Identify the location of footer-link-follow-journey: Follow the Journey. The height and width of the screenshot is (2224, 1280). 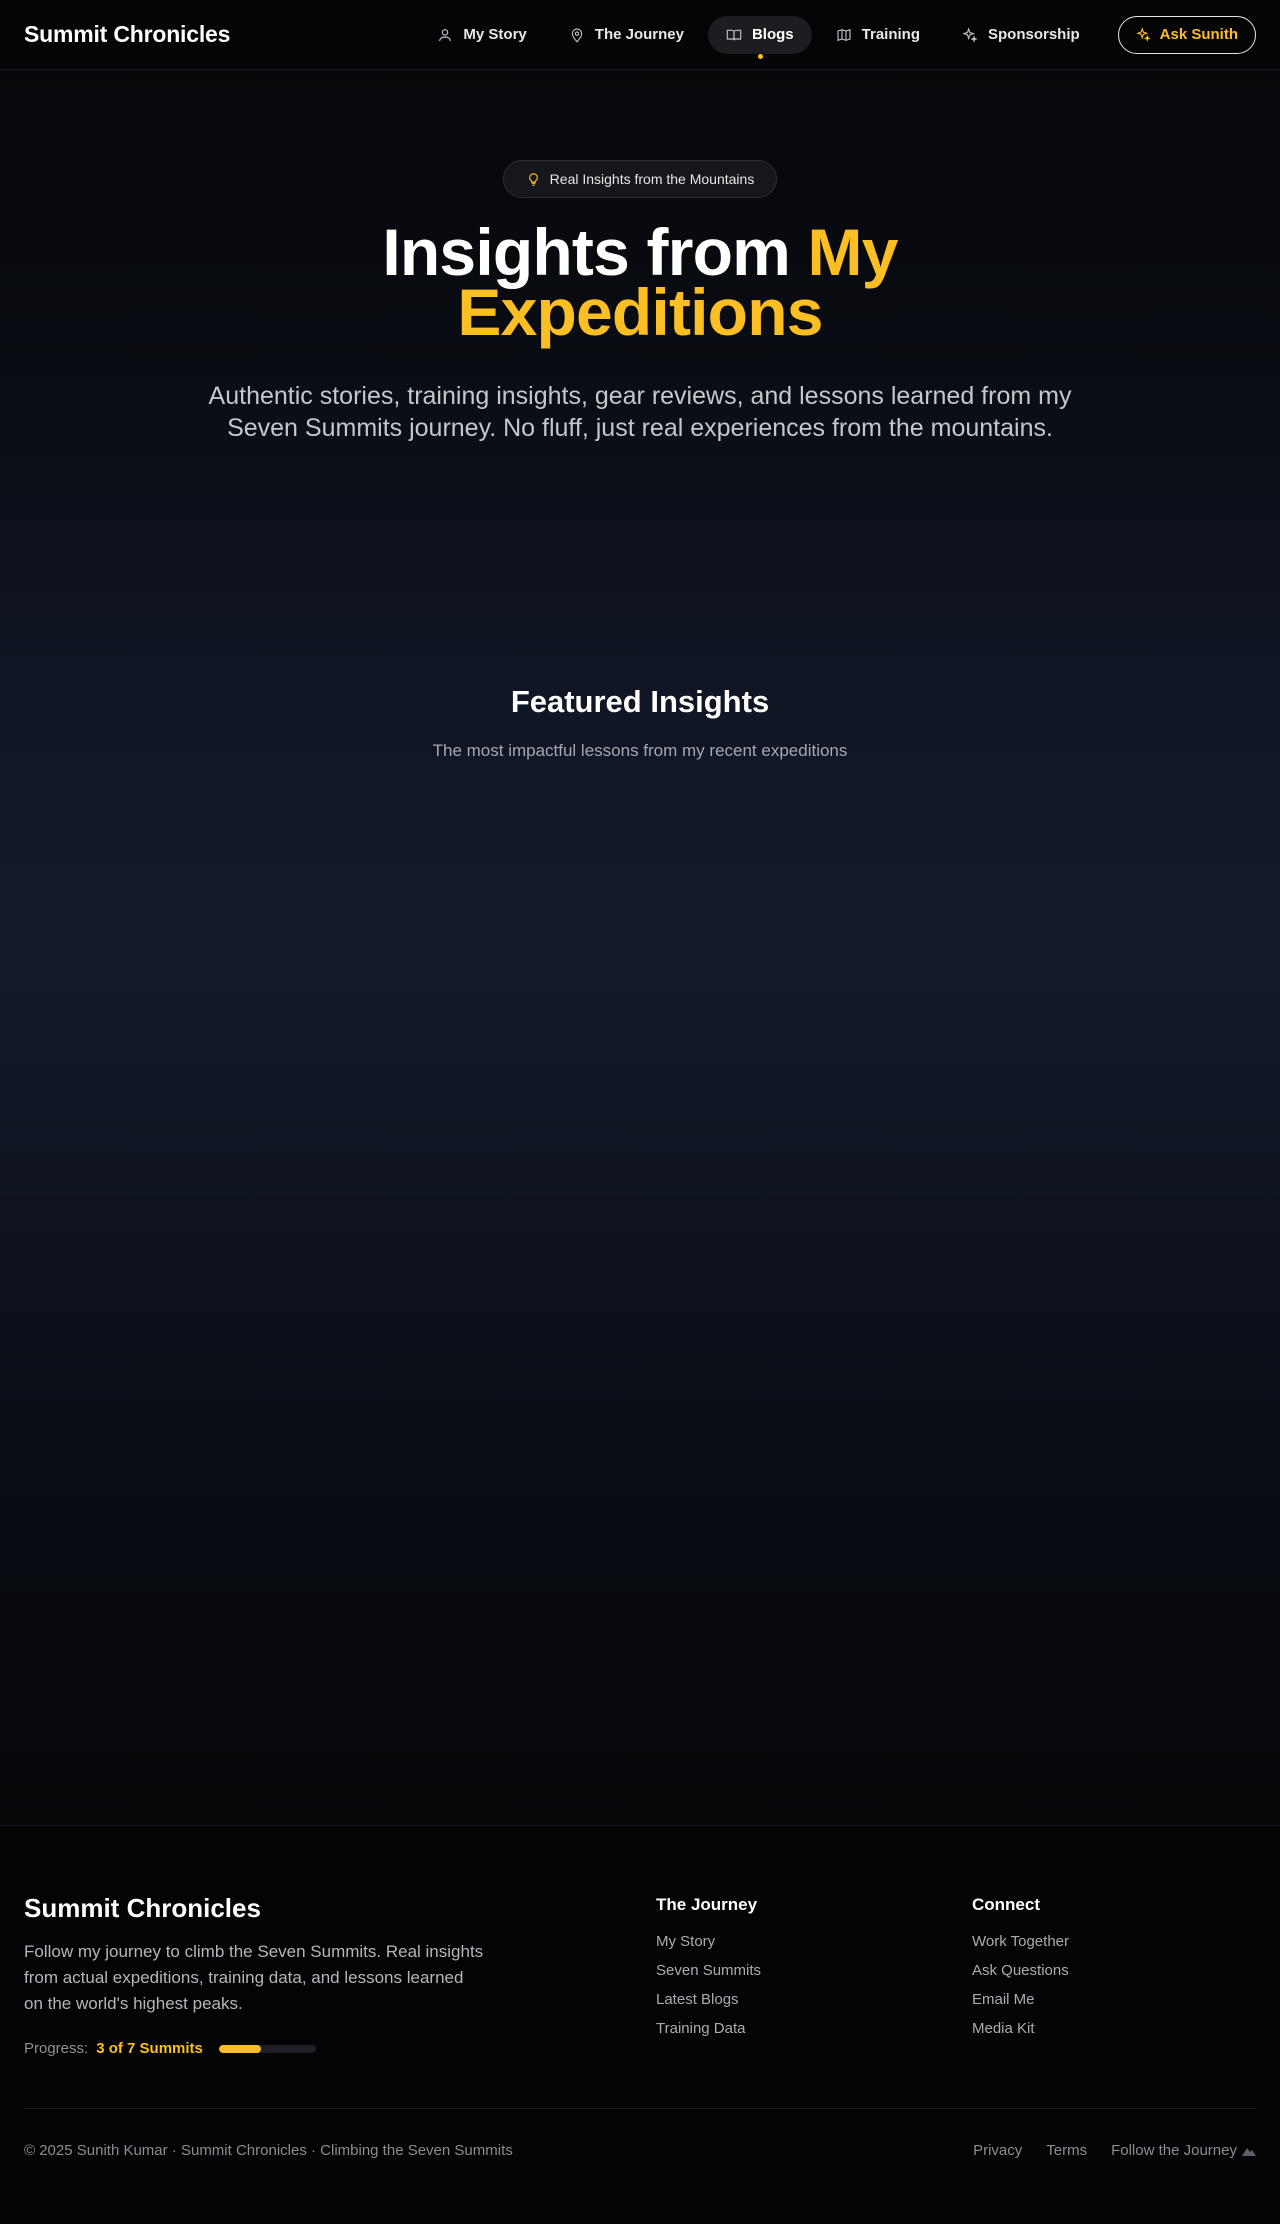
(1183, 2150).